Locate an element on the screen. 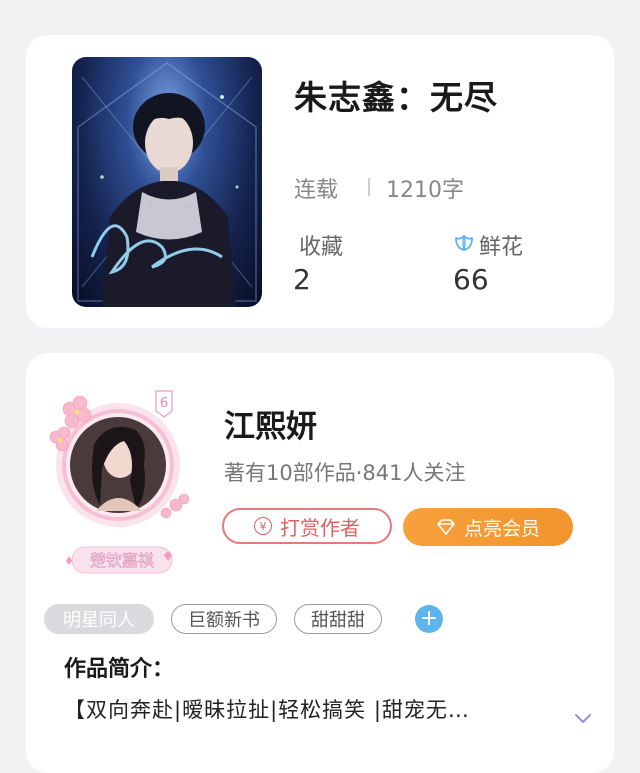 The image size is (640, 773). tip-author-label: 打赏作者 is located at coordinates (320, 527).